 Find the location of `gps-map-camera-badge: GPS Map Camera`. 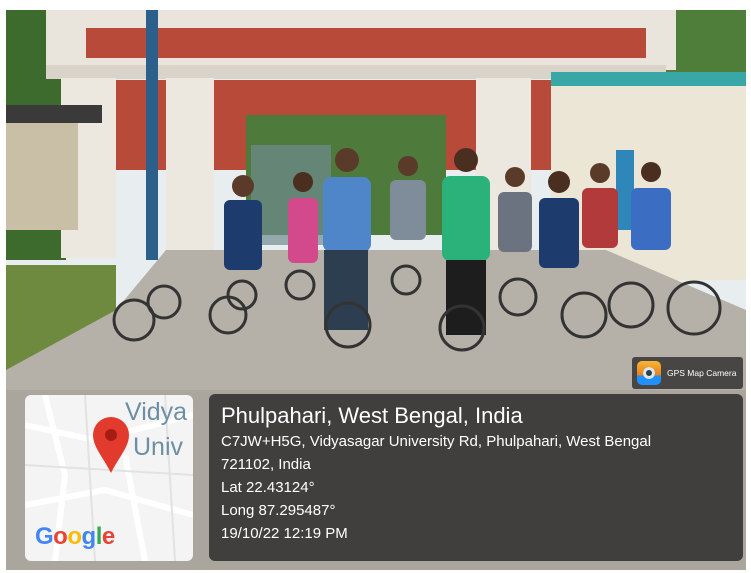

gps-map-camera-badge: GPS Map Camera is located at coordinates (687, 373).